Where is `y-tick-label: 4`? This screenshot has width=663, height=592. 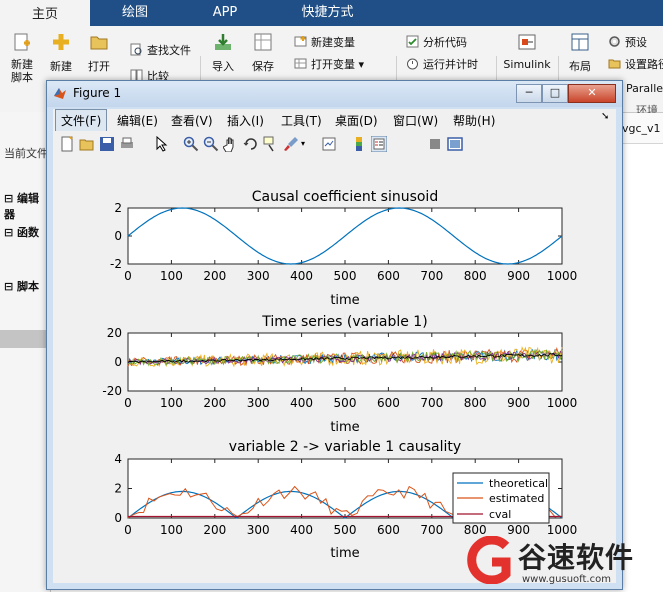
y-tick-label: 4 is located at coordinates (118, 459).